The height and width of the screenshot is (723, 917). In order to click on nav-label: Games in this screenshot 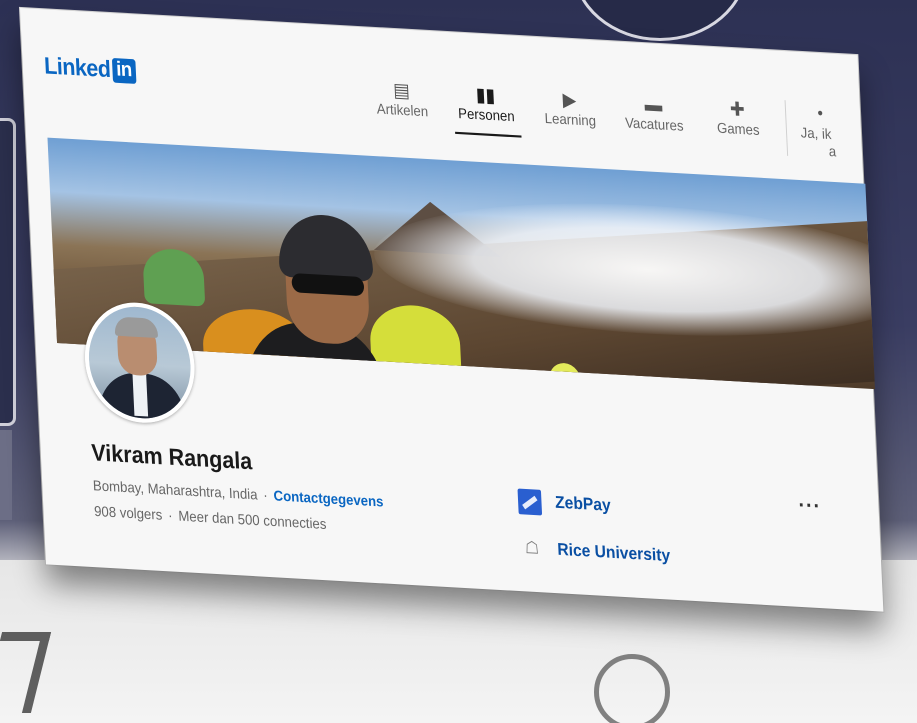, I will do `click(738, 129)`.